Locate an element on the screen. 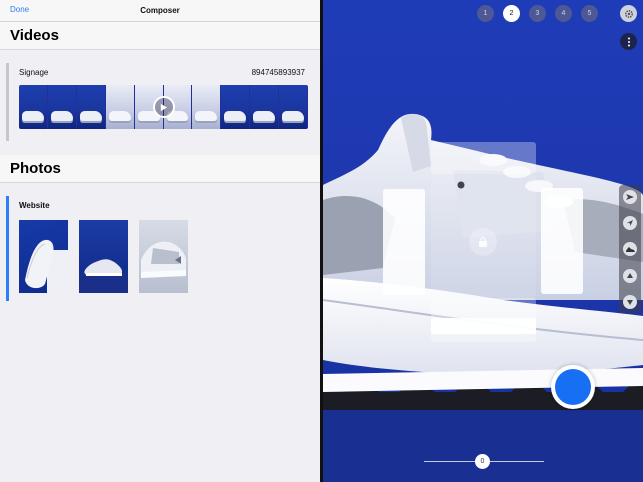  page-title: Composer is located at coordinates (160, 10).